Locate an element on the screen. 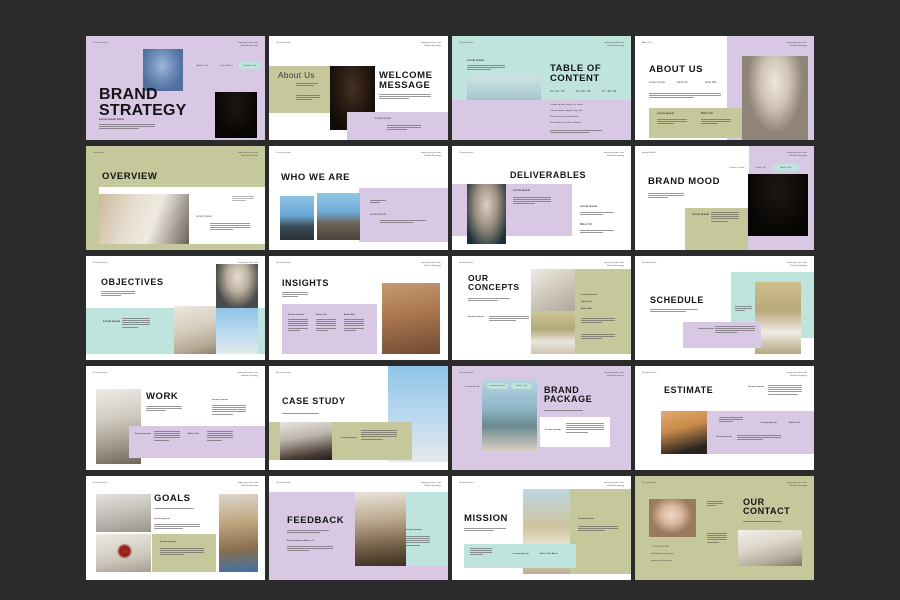  contact-item-1: hello@yoursite.com is located at coordinates (662, 554).